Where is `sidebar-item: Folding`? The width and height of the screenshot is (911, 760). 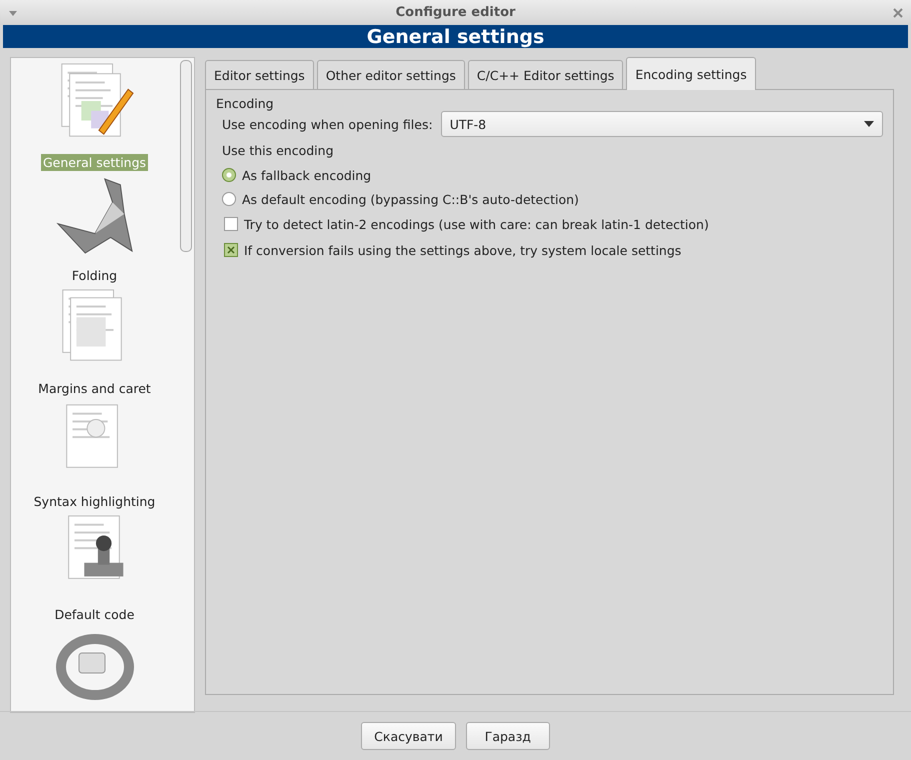 sidebar-item: Folding is located at coordinates (95, 275).